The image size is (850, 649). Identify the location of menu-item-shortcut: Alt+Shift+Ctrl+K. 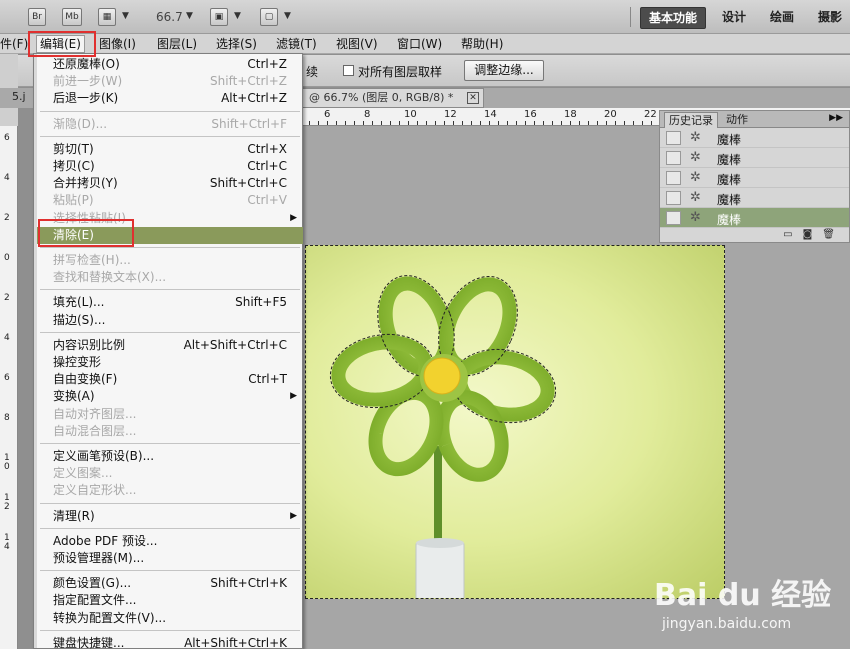
(235, 642).